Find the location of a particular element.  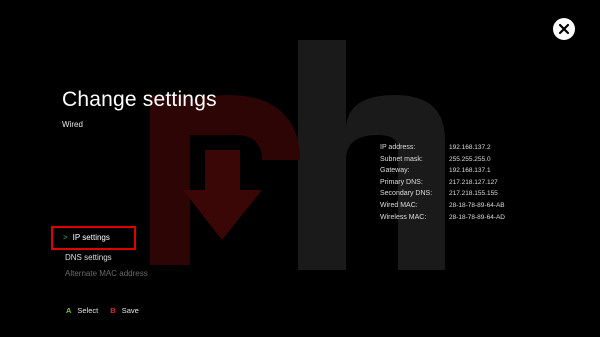

menu-item-dns-settings: DNS settings is located at coordinates (161, 258).